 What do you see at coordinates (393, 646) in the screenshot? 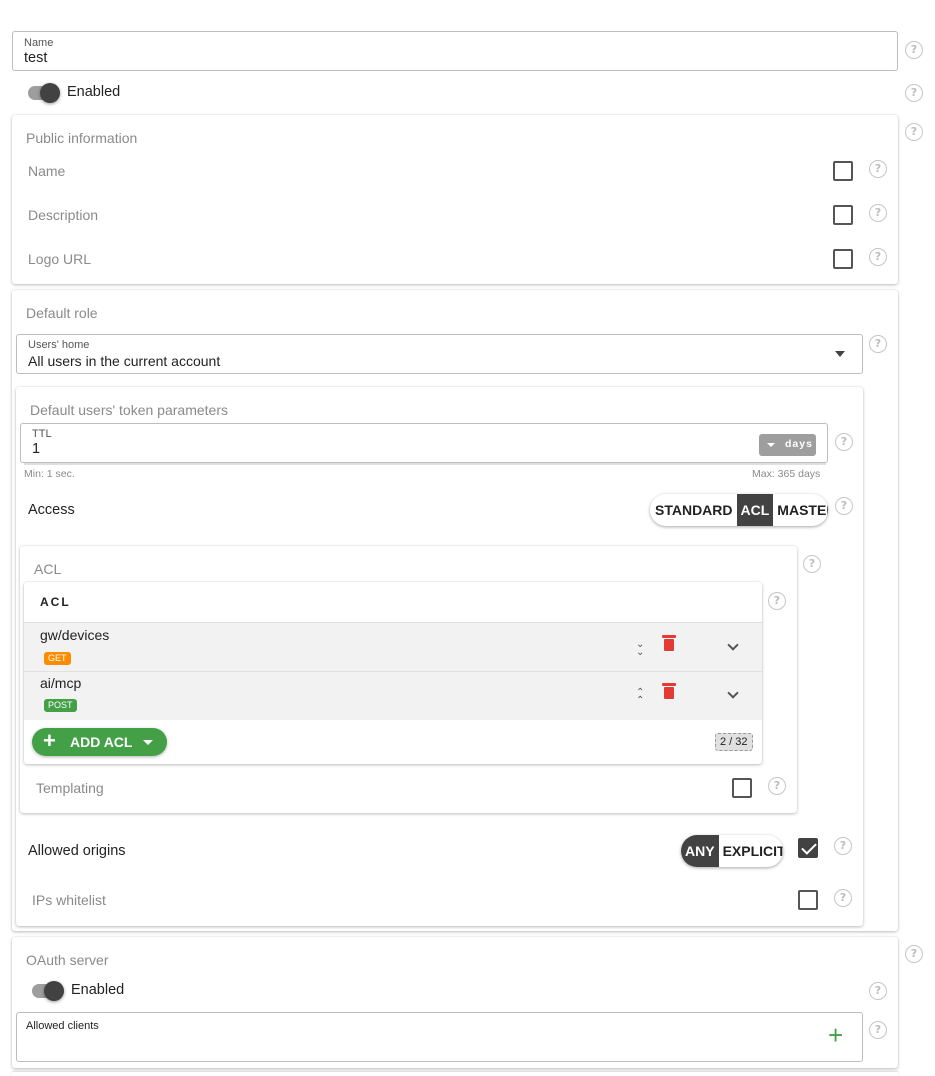
I see `acl-row: gw/devices GET ⌄ ⌄` at bounding box center [393, 646].